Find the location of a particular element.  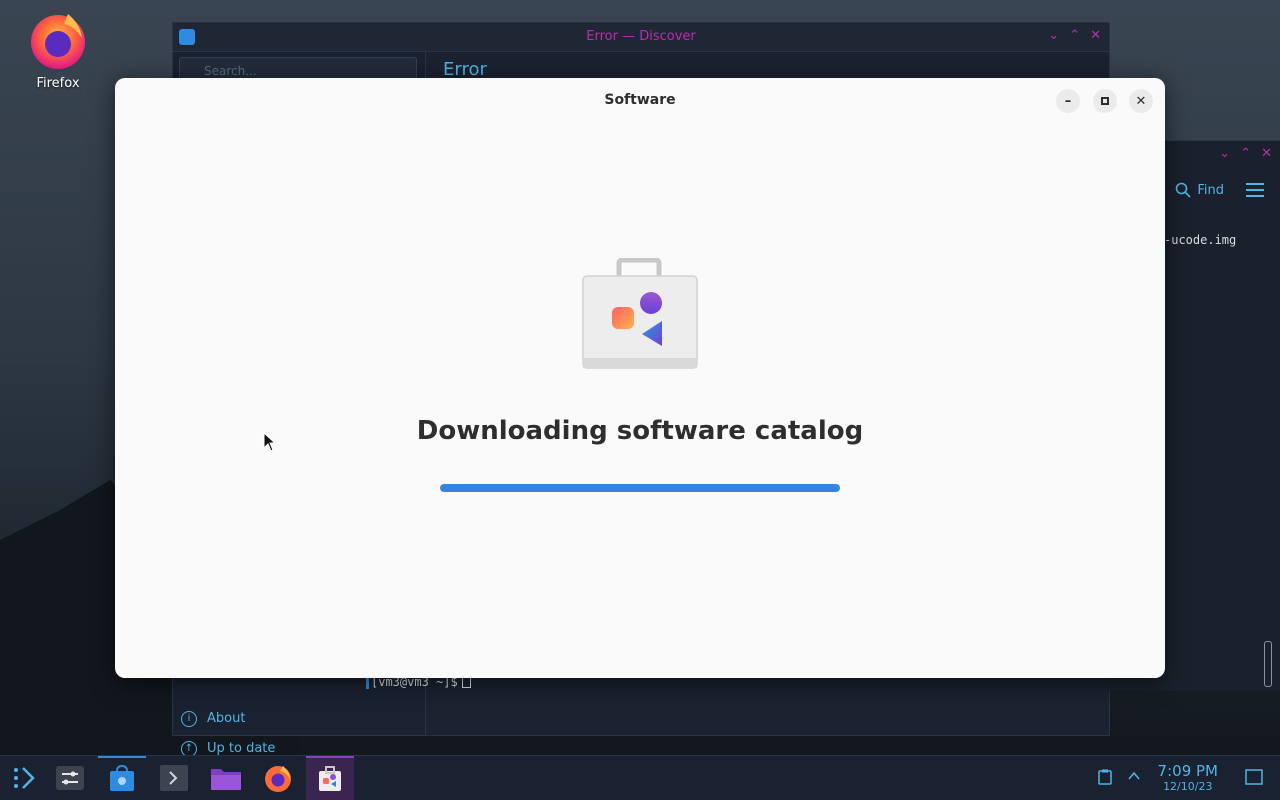

find-label: Find is located at coordinates (1210, 190).